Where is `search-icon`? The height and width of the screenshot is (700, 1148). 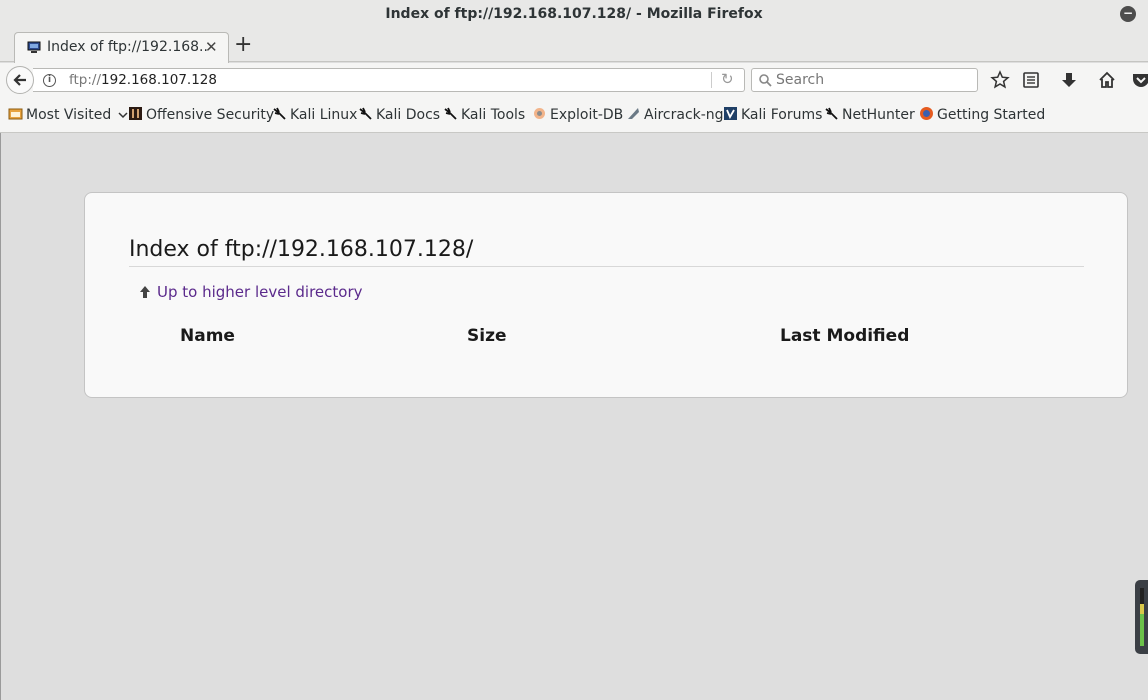 search-icon is located at coordinates (765, 80).